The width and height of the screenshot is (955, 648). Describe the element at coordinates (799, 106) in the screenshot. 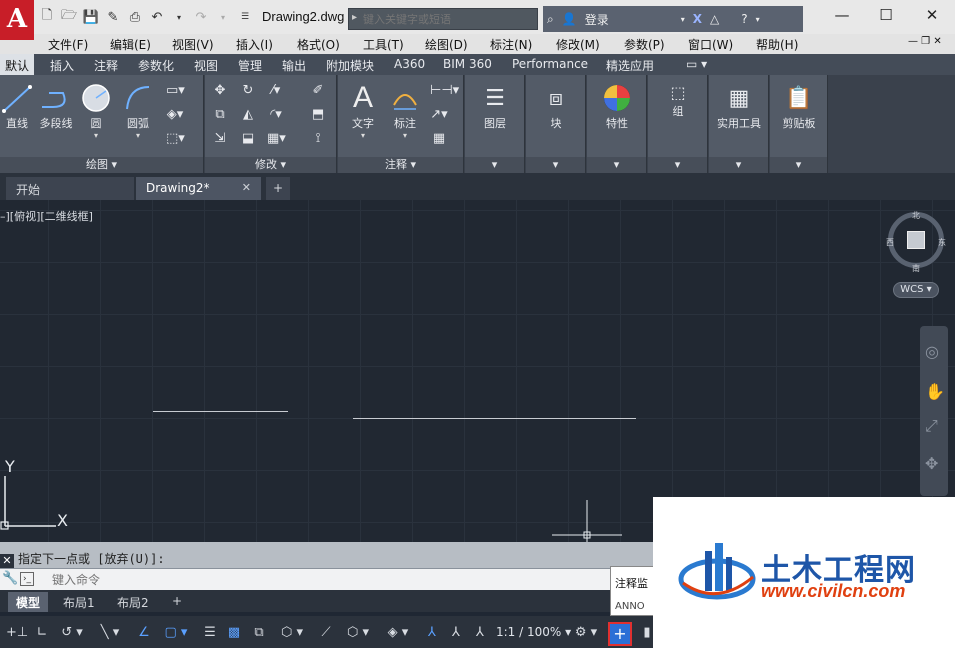

I see `clipboard-tool: 📋 剪贴板` at that location.